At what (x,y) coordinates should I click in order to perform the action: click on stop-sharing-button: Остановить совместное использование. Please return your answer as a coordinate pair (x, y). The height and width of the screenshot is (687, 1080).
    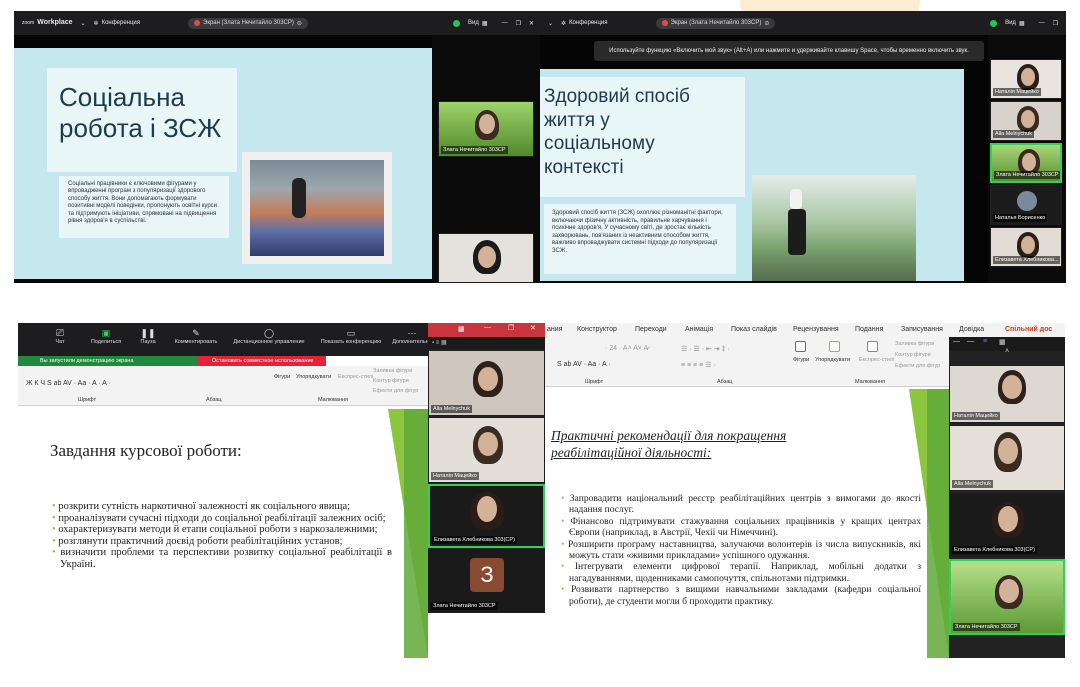
    Looking at the image, I should click on (262, 361).